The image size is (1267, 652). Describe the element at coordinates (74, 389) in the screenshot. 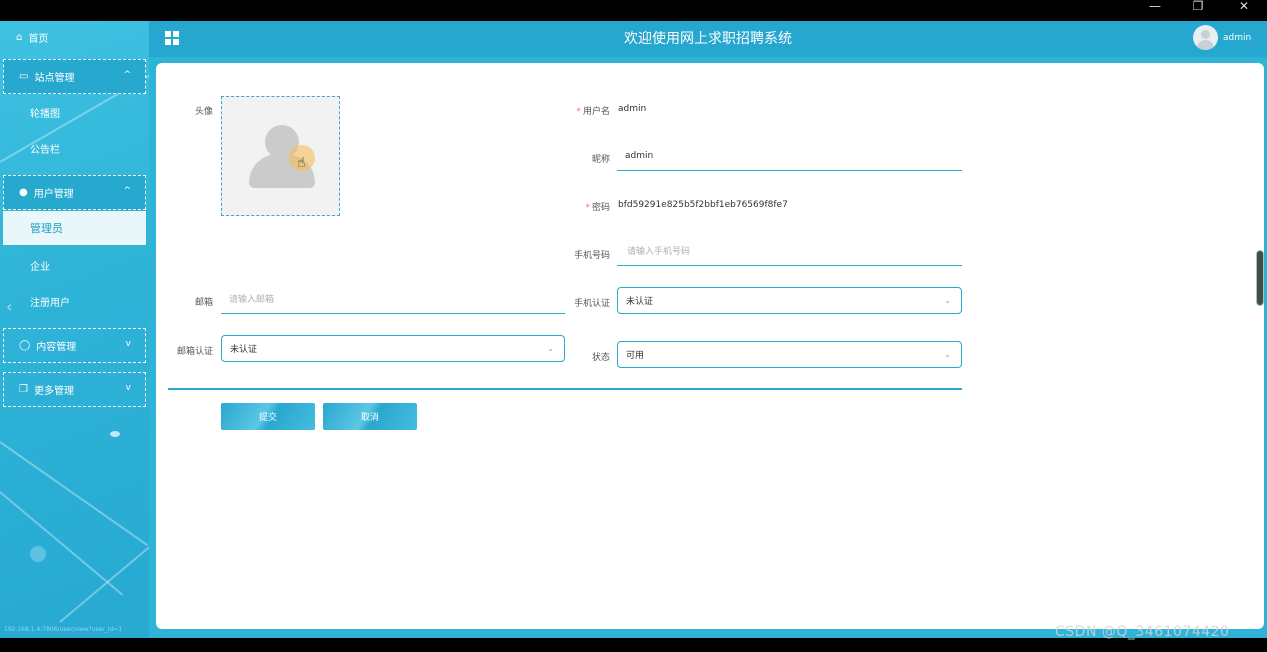

I see `menu-group-more: ❐ 更多管理 v` at that location.